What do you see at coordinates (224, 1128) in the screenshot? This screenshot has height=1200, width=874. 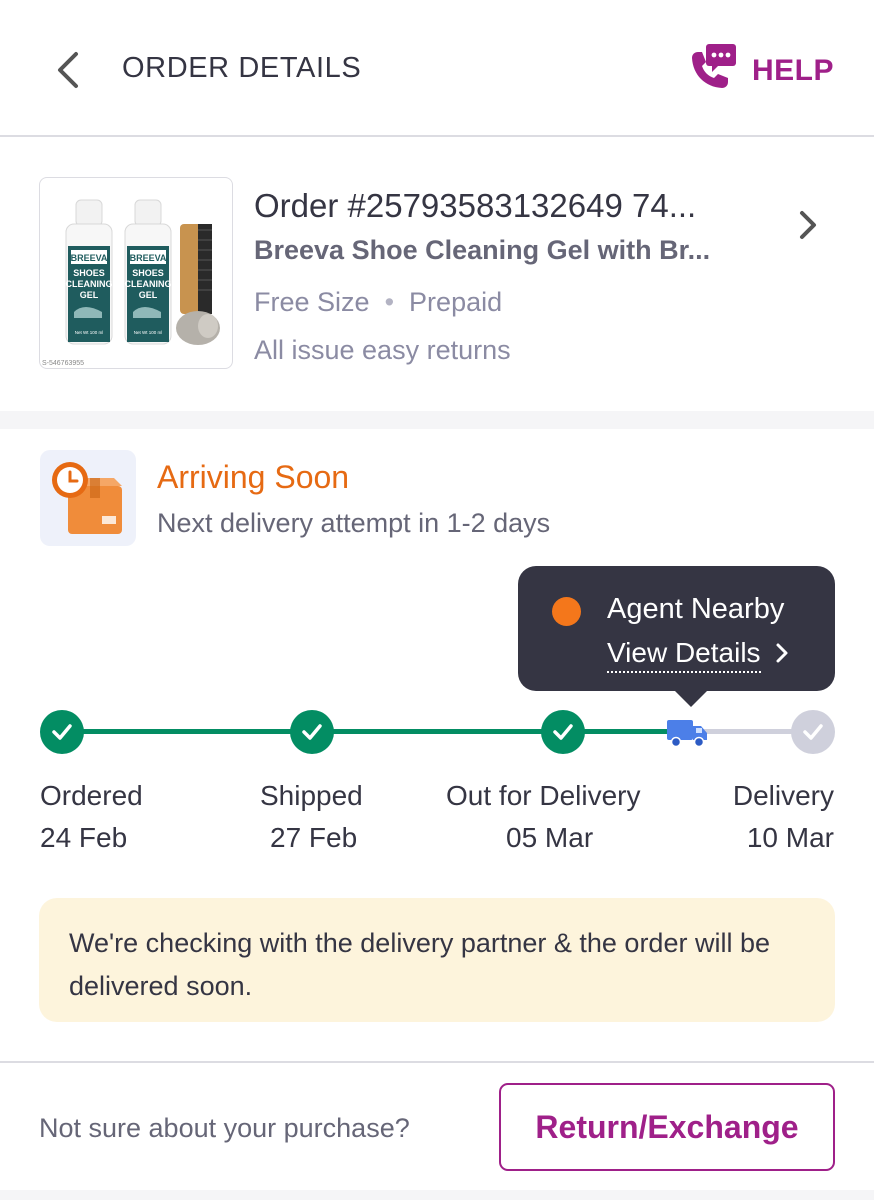 I see `purchase-prompt: Not sure about your purchase?` at bounding box center [224, 1128].